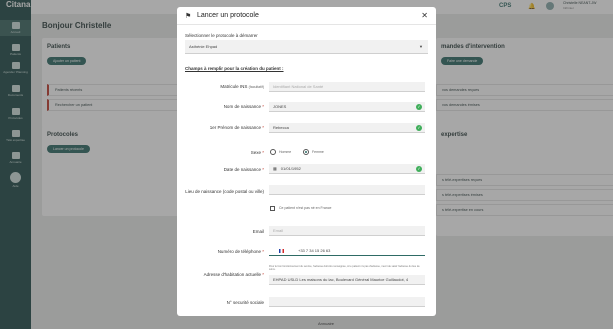  I want to click on nom-label-text: Nom de naissance, so click(242, 106).